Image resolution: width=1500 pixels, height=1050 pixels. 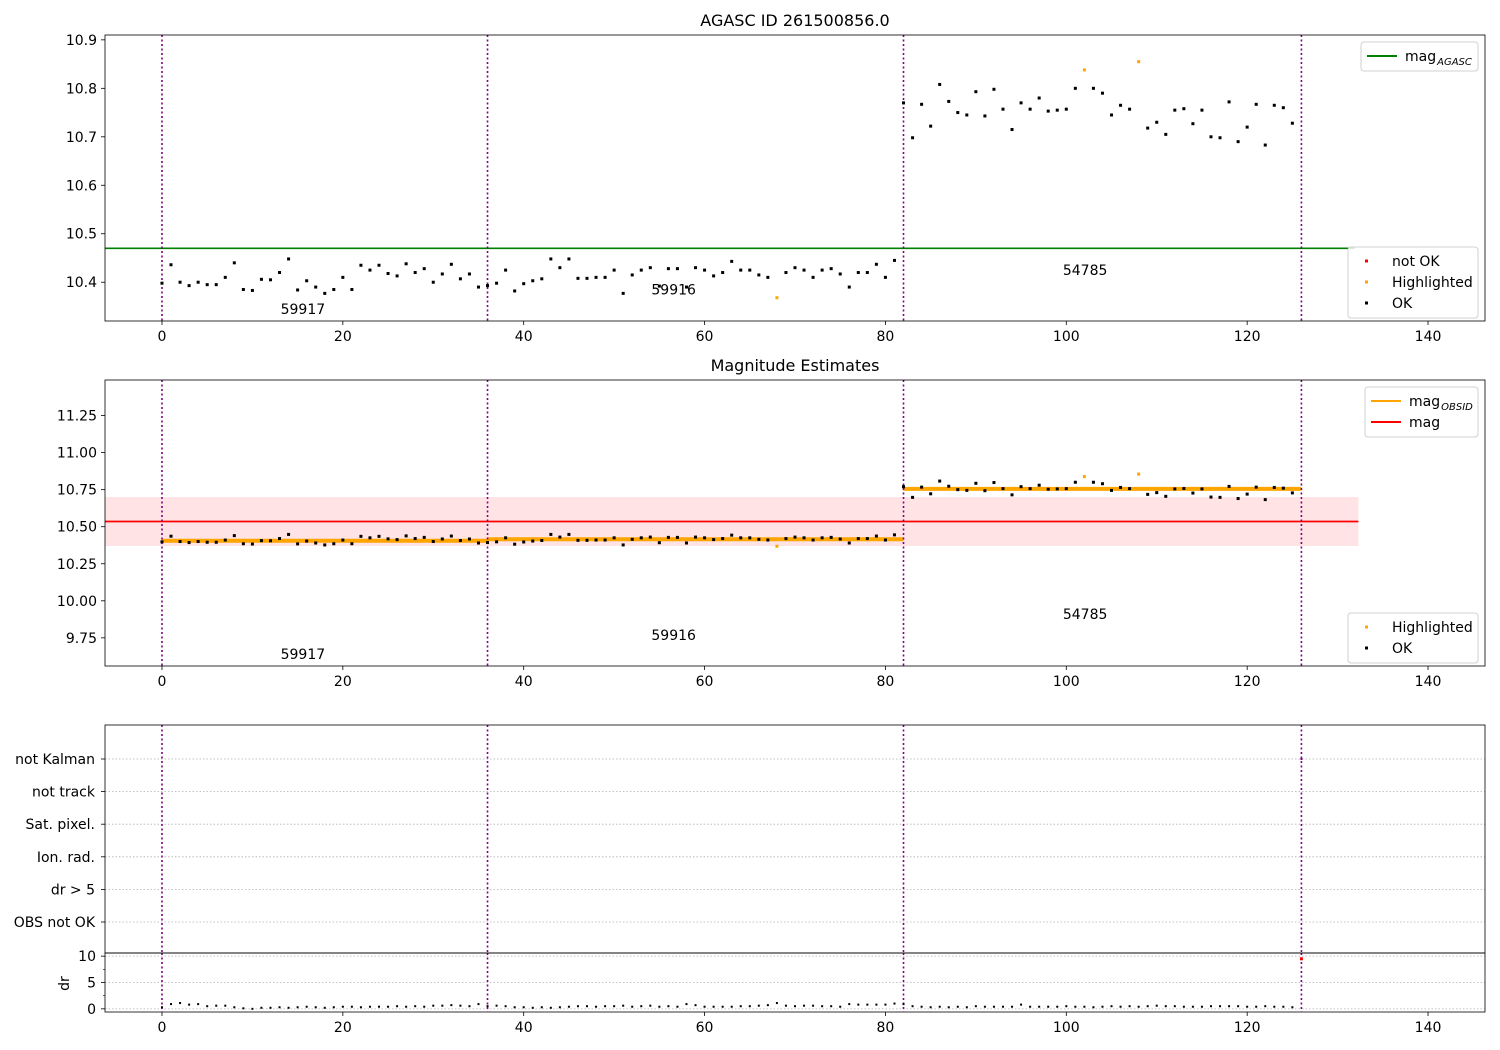 I want to click on legend-label: Highlighted, so click(x=1432, y=283).